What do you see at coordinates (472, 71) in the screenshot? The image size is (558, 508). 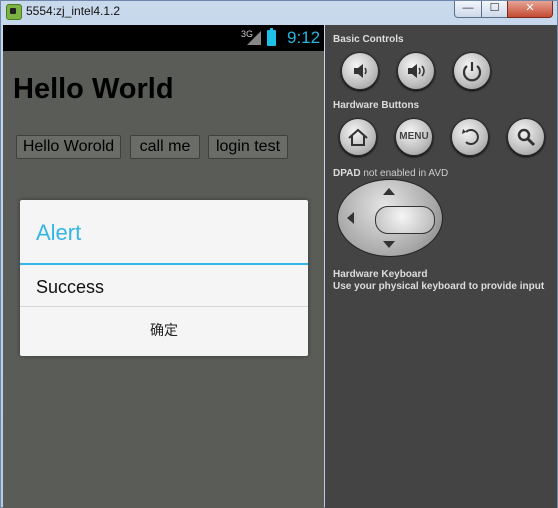 I see `power-icon` at bounding box center [472, 71].